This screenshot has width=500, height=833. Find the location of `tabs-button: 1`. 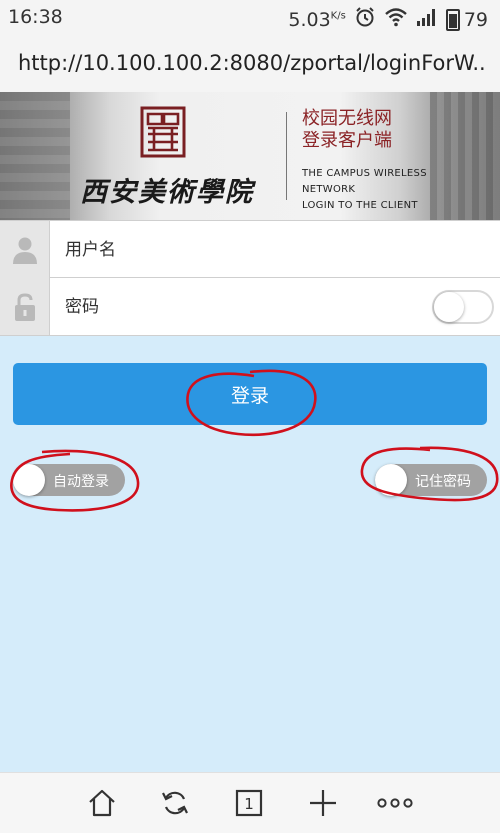

tabs-button: 1 is located at coordinates (249, 803).